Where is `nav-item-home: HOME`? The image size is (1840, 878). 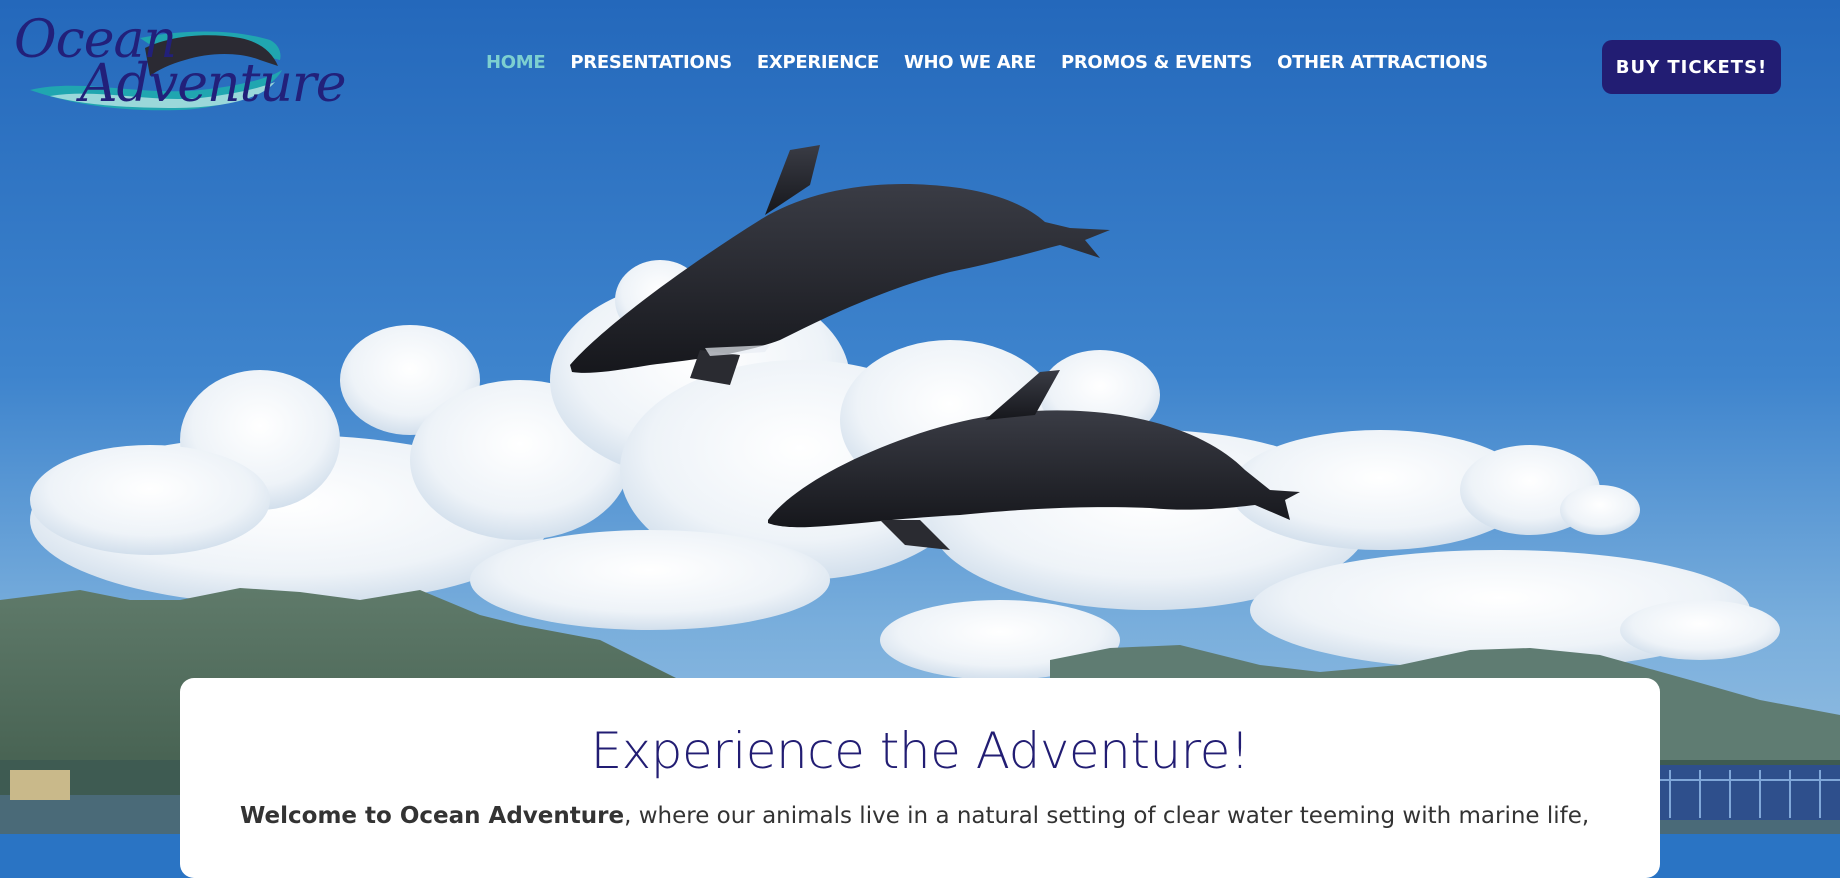 nav-item-home: HOME is located at coordinates (516, 62).